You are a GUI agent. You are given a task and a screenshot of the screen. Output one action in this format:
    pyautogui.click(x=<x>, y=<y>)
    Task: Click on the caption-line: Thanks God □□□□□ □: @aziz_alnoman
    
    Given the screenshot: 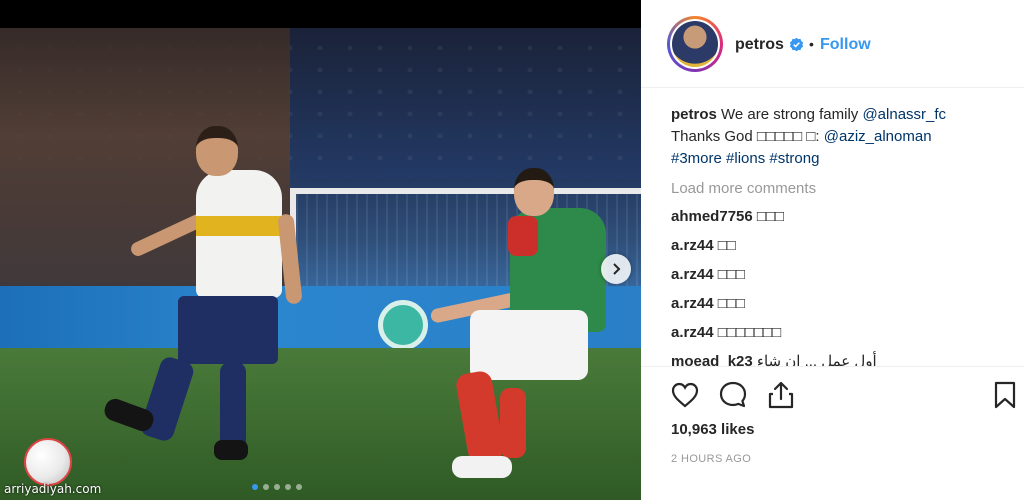 What is the action you would take?
    pyautogui.click(x=841, y=137)
    